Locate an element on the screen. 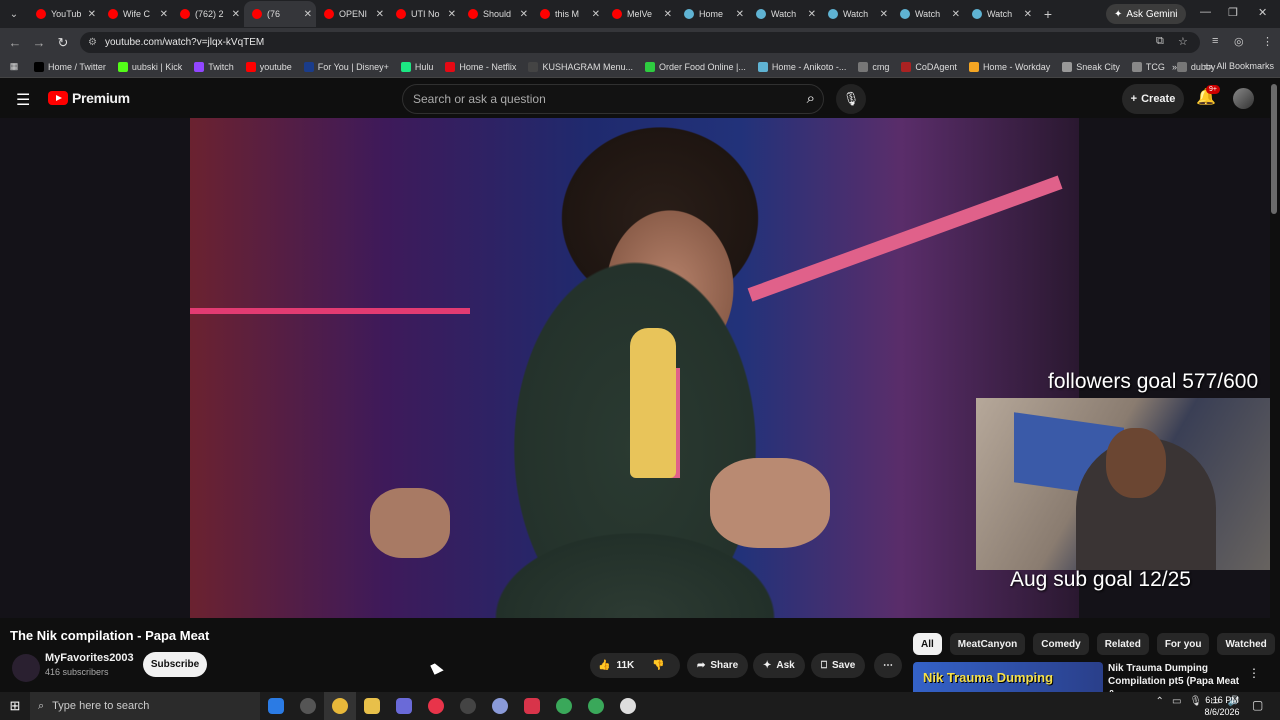 The height and width of the screenshot is (720, 1280). media-player-icon is located at coordinates (436, 706).